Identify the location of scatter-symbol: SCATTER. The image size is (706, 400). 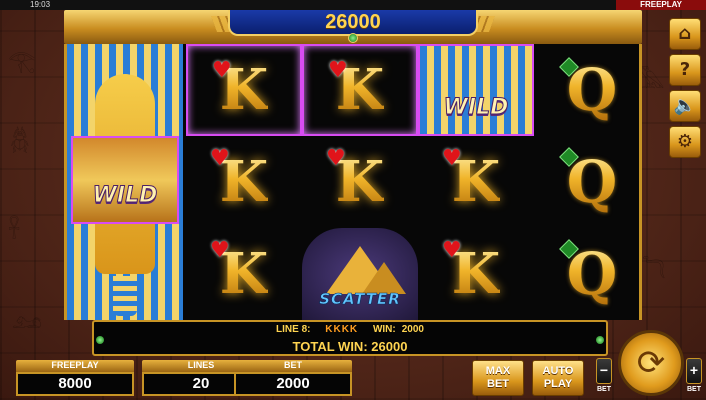
(360, 274).